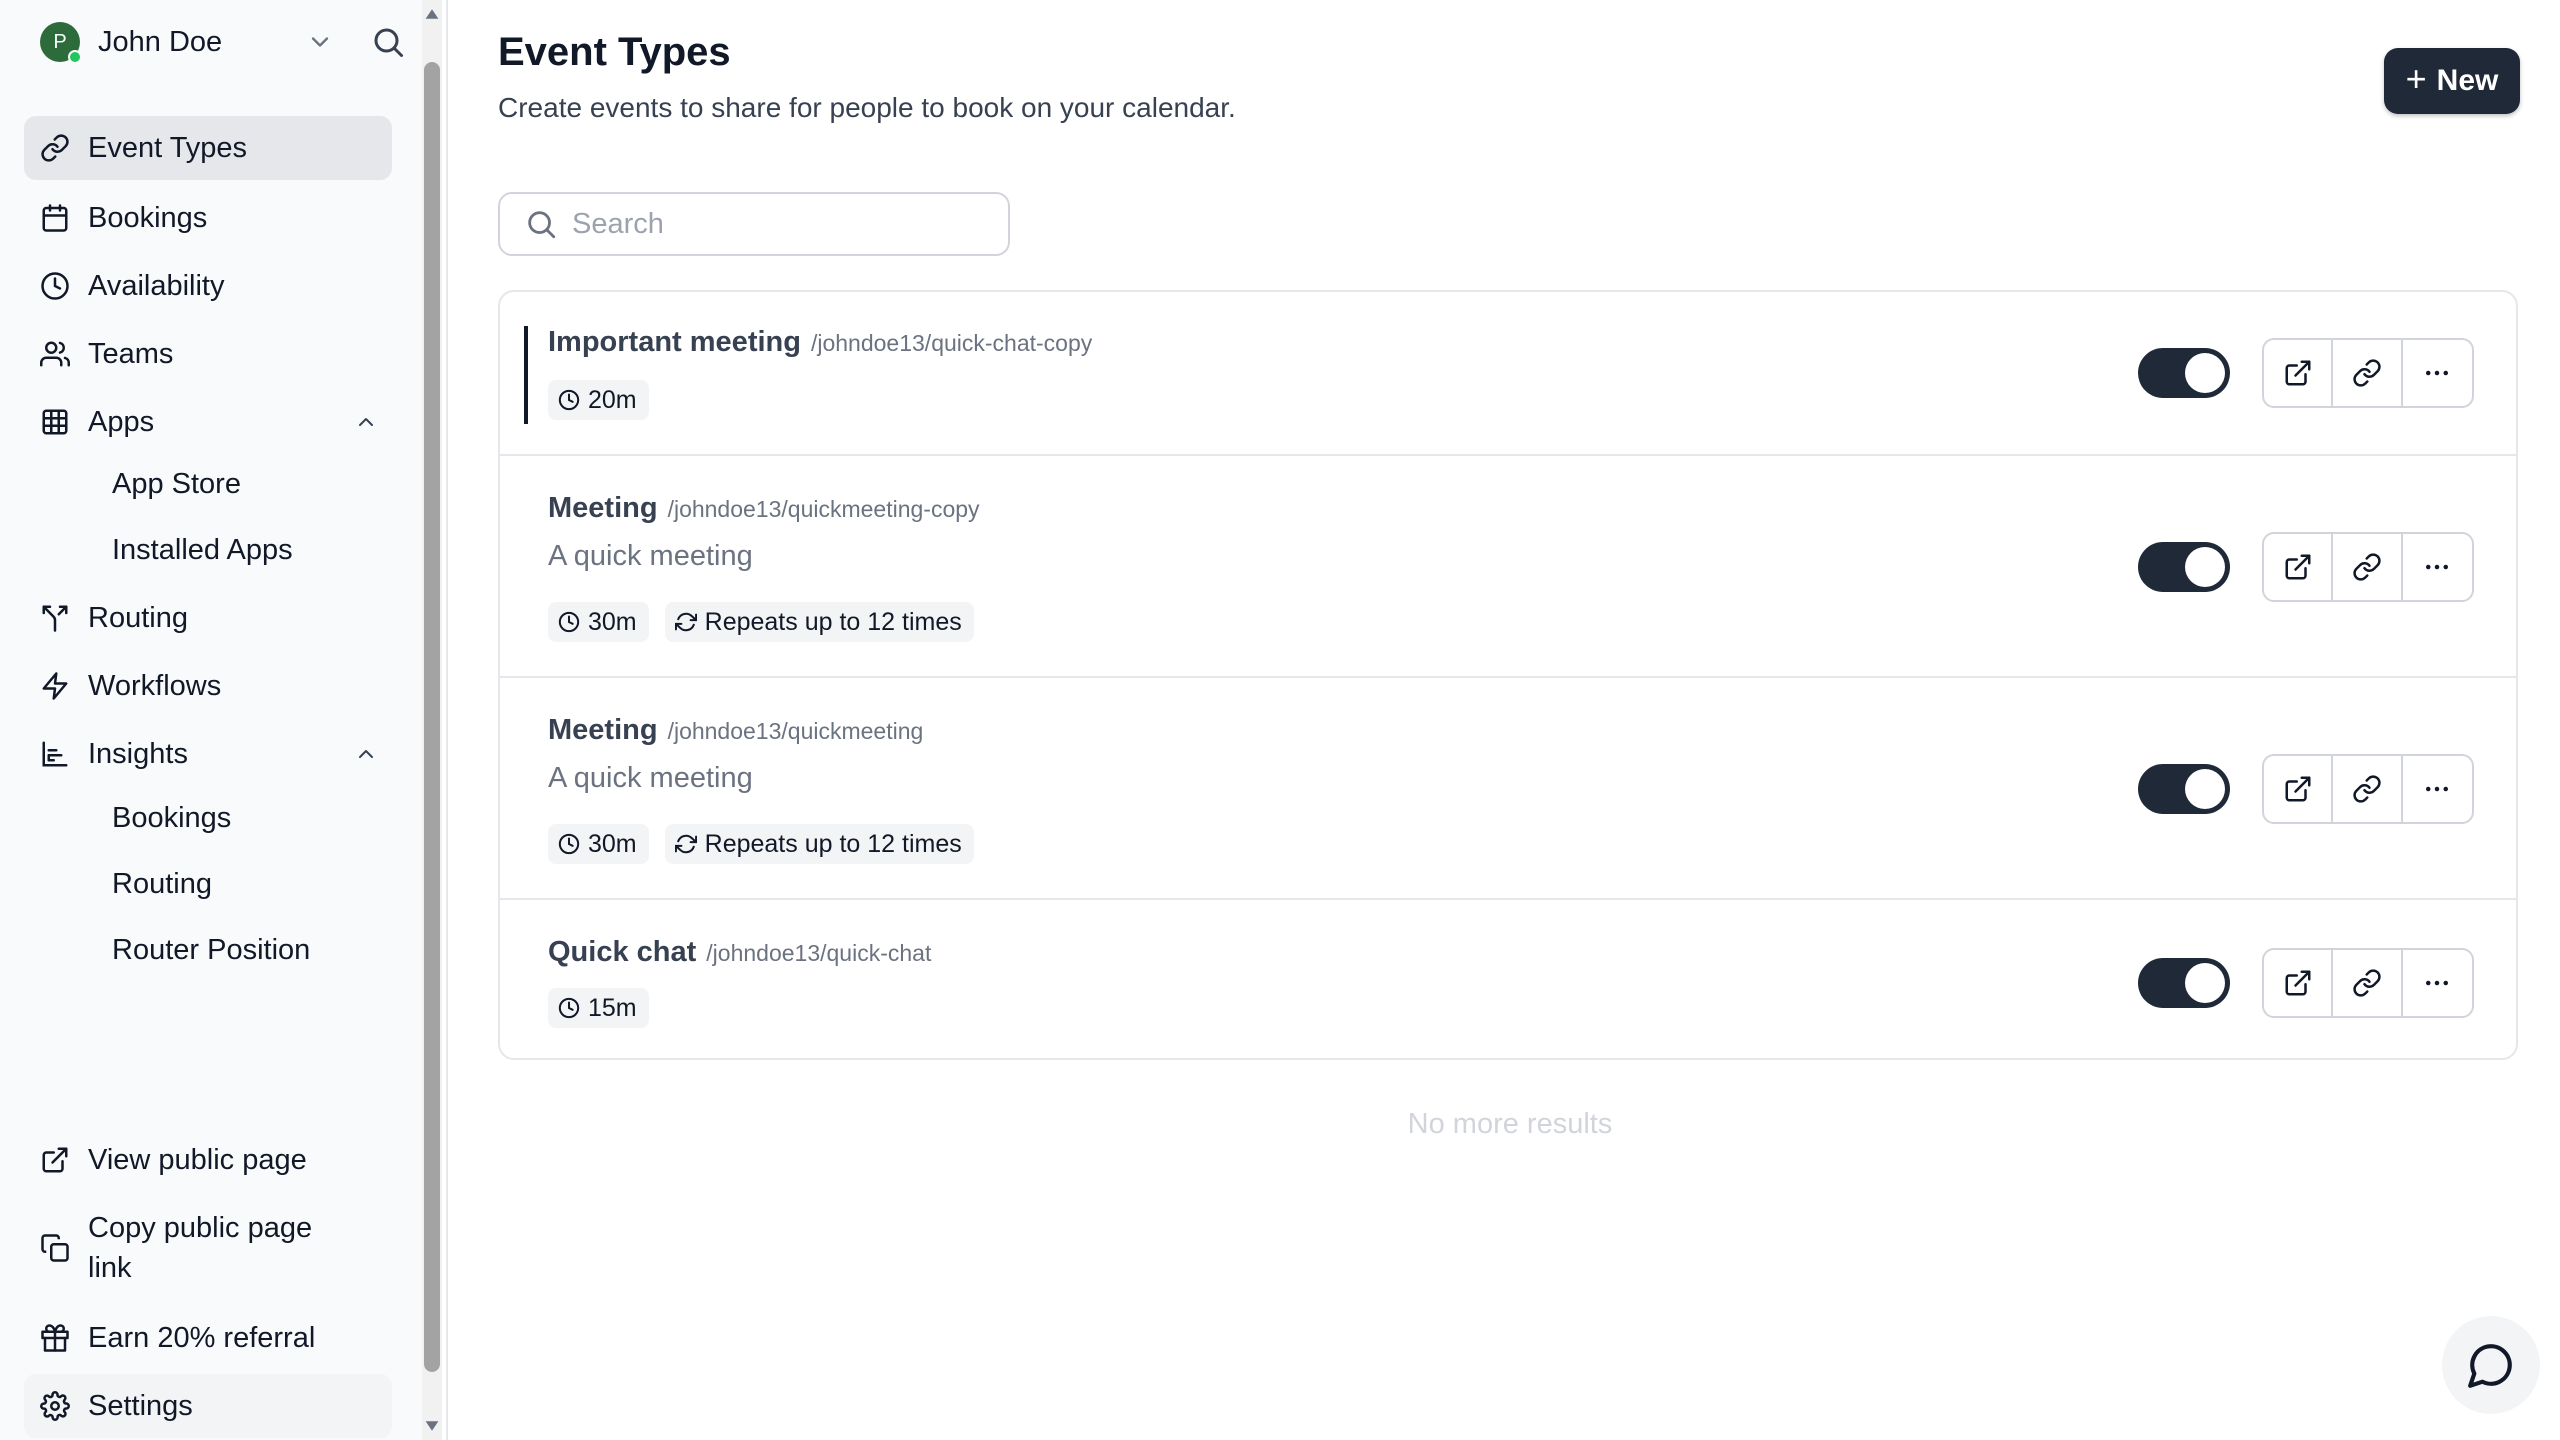  I want to click on event-type-row: Quick chat /johndoe13/quick-chat 15m, so click(1508, 980).